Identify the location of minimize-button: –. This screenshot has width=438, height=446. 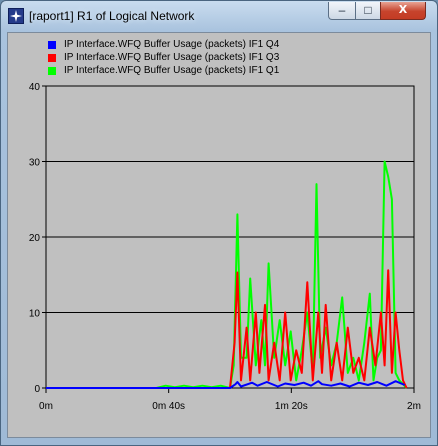
(342, 11).